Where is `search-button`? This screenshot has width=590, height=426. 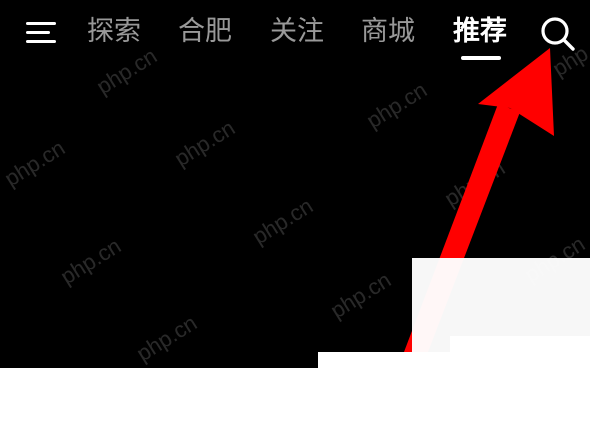 search-button is located at coordinates (558, 34).